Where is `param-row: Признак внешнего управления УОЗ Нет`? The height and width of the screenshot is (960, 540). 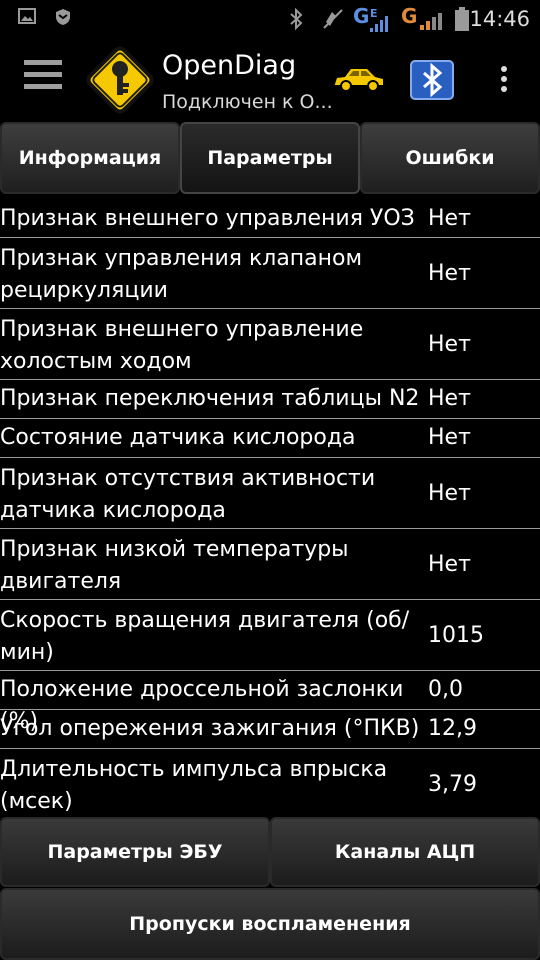 param-row: Признак внешнего управления УОЗ Нет is located at coordinates (270, 219).